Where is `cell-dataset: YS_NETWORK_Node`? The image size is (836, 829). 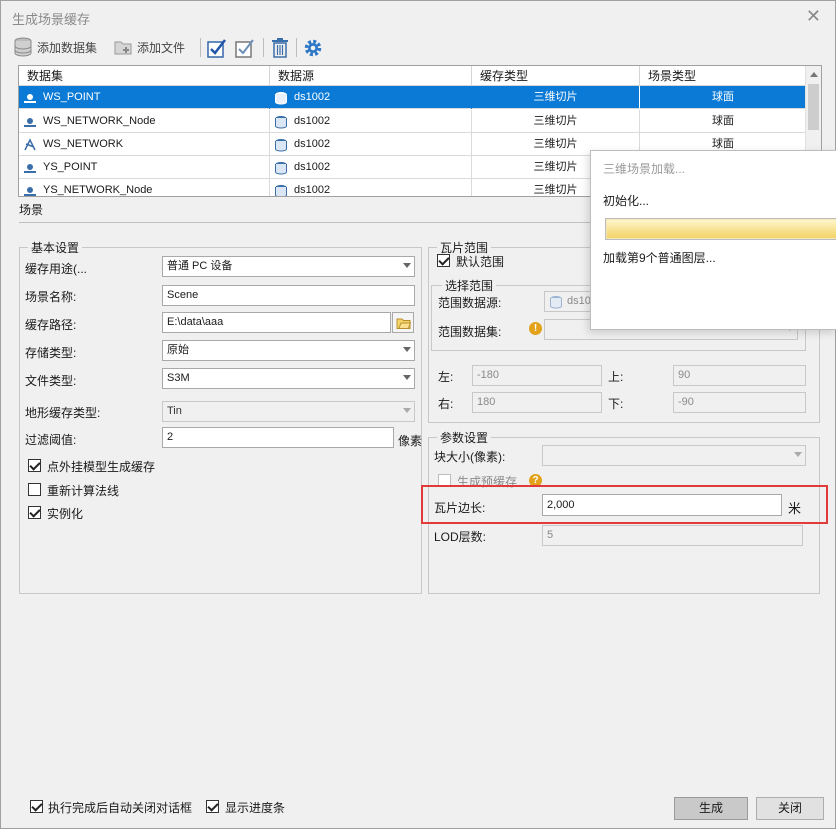 cell-dataset: YS_NETWORK_Node is located at coordinates (98, 190).